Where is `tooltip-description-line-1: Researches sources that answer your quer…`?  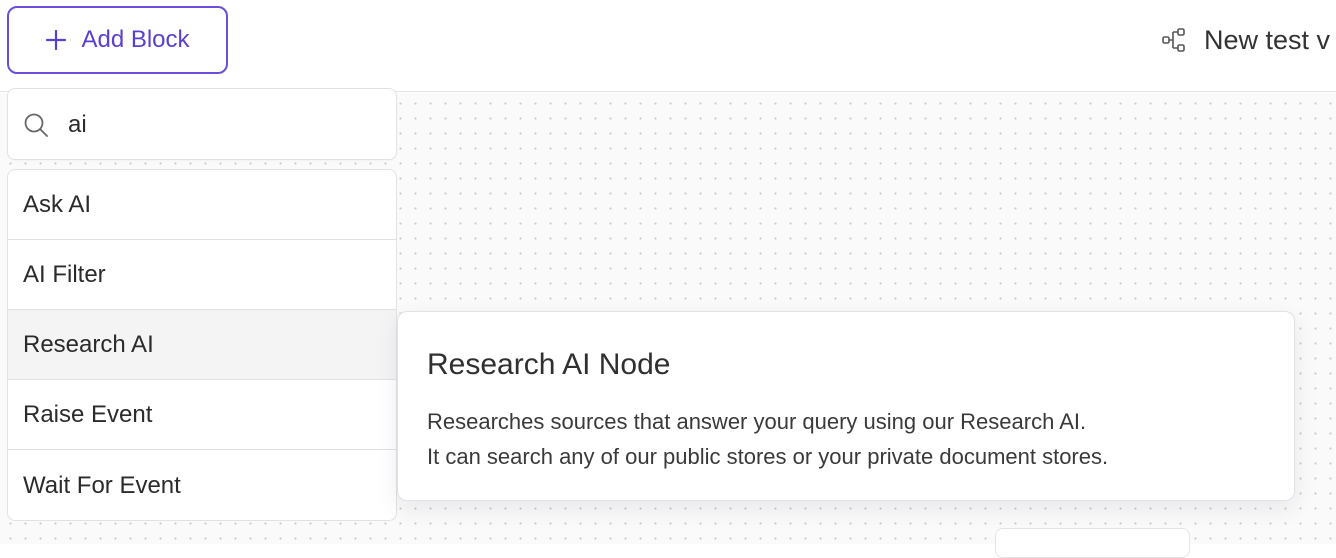 tooltip-description-line-1: Researches sources that answer your quer… is located at coordinates (757, 421).